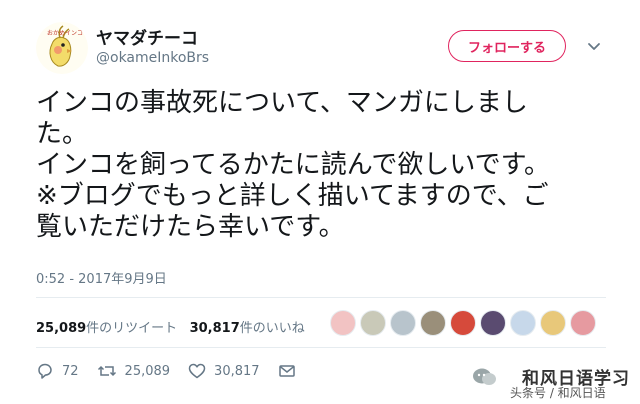 The image size is (640, 404). I want to click on heart-icon, so click(197, 371).